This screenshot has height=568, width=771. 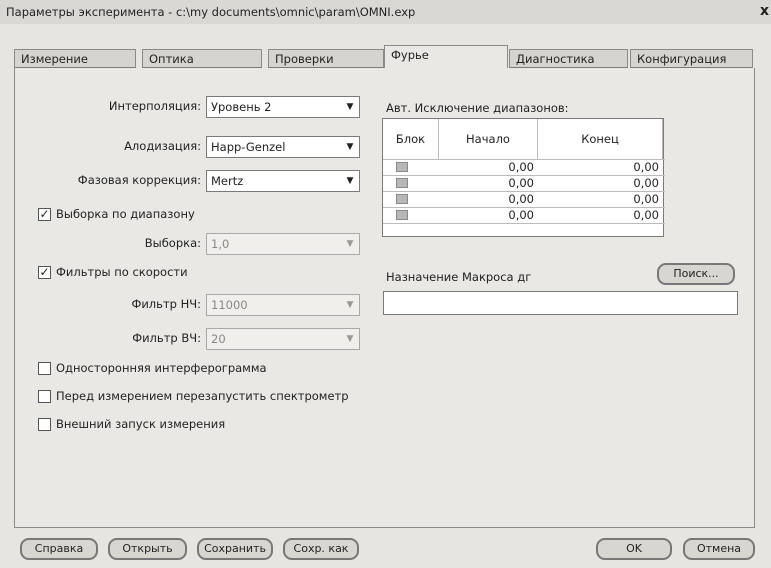 What do you see at coordinates (634, 549) in the screenshot?
I see `ok-button: OK` at bounding box center [634, 549].